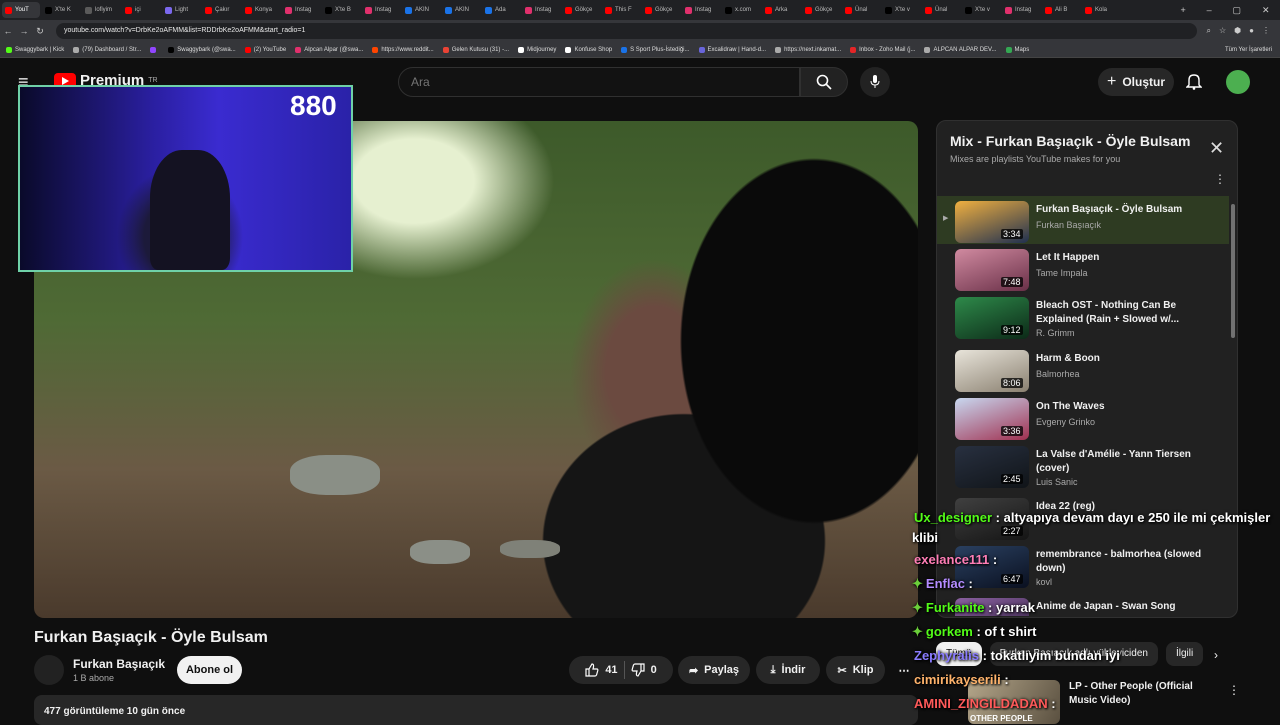 This screenshot has height=725, width=1280. I want to click on playlist-item: 3:36 On The Waves Evgeny Grinko, so click(1083, 417).